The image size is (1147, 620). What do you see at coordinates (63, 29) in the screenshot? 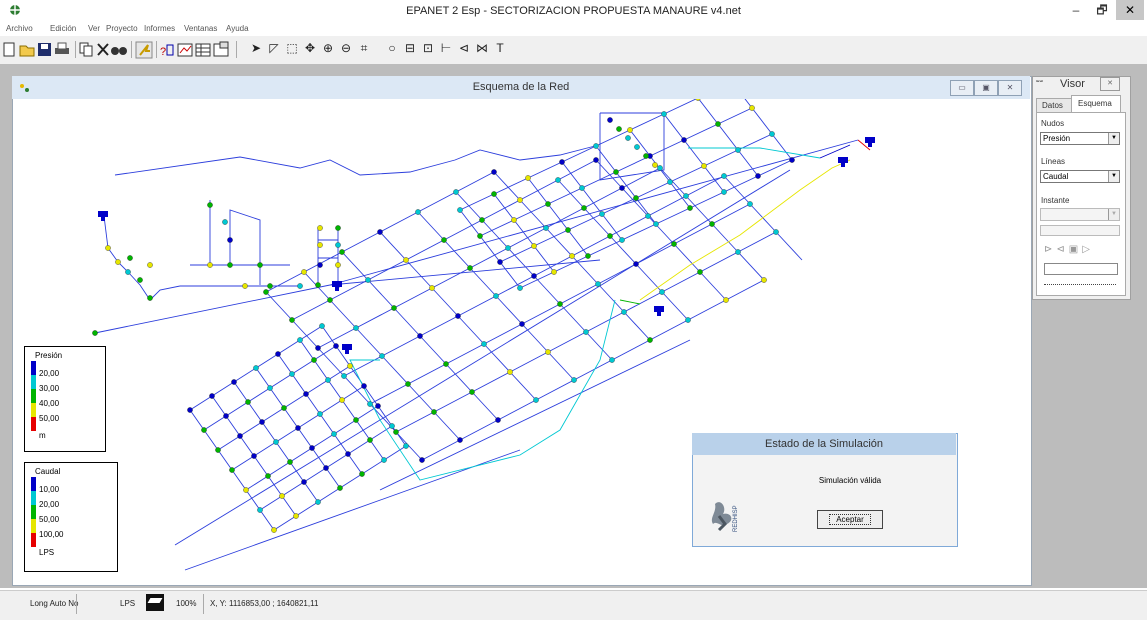
I see `menu-edicion: Edición` at bounding box center [63, 29].